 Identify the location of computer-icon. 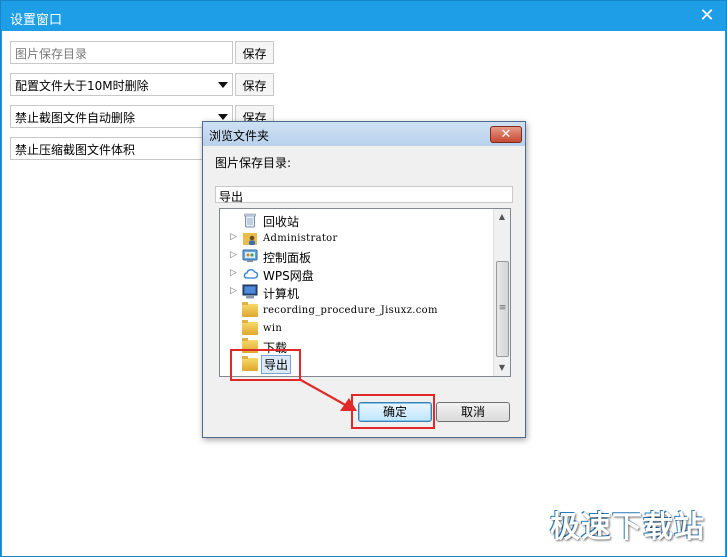
(250, 292).